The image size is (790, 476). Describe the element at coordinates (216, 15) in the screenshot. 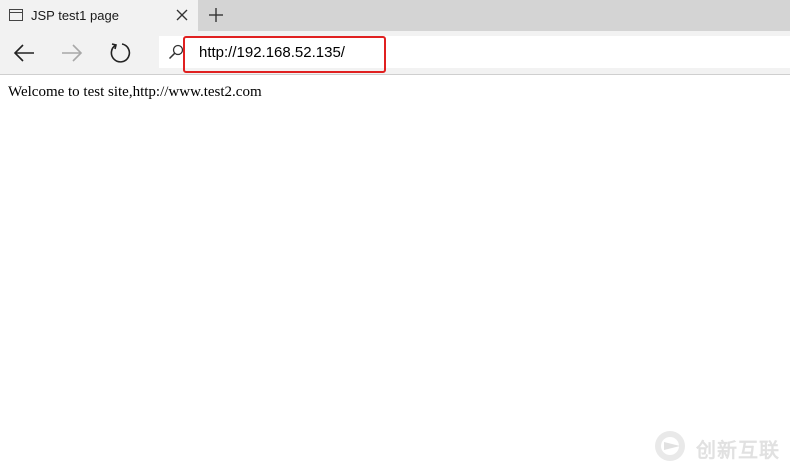

I see `plus-icon` at that location.